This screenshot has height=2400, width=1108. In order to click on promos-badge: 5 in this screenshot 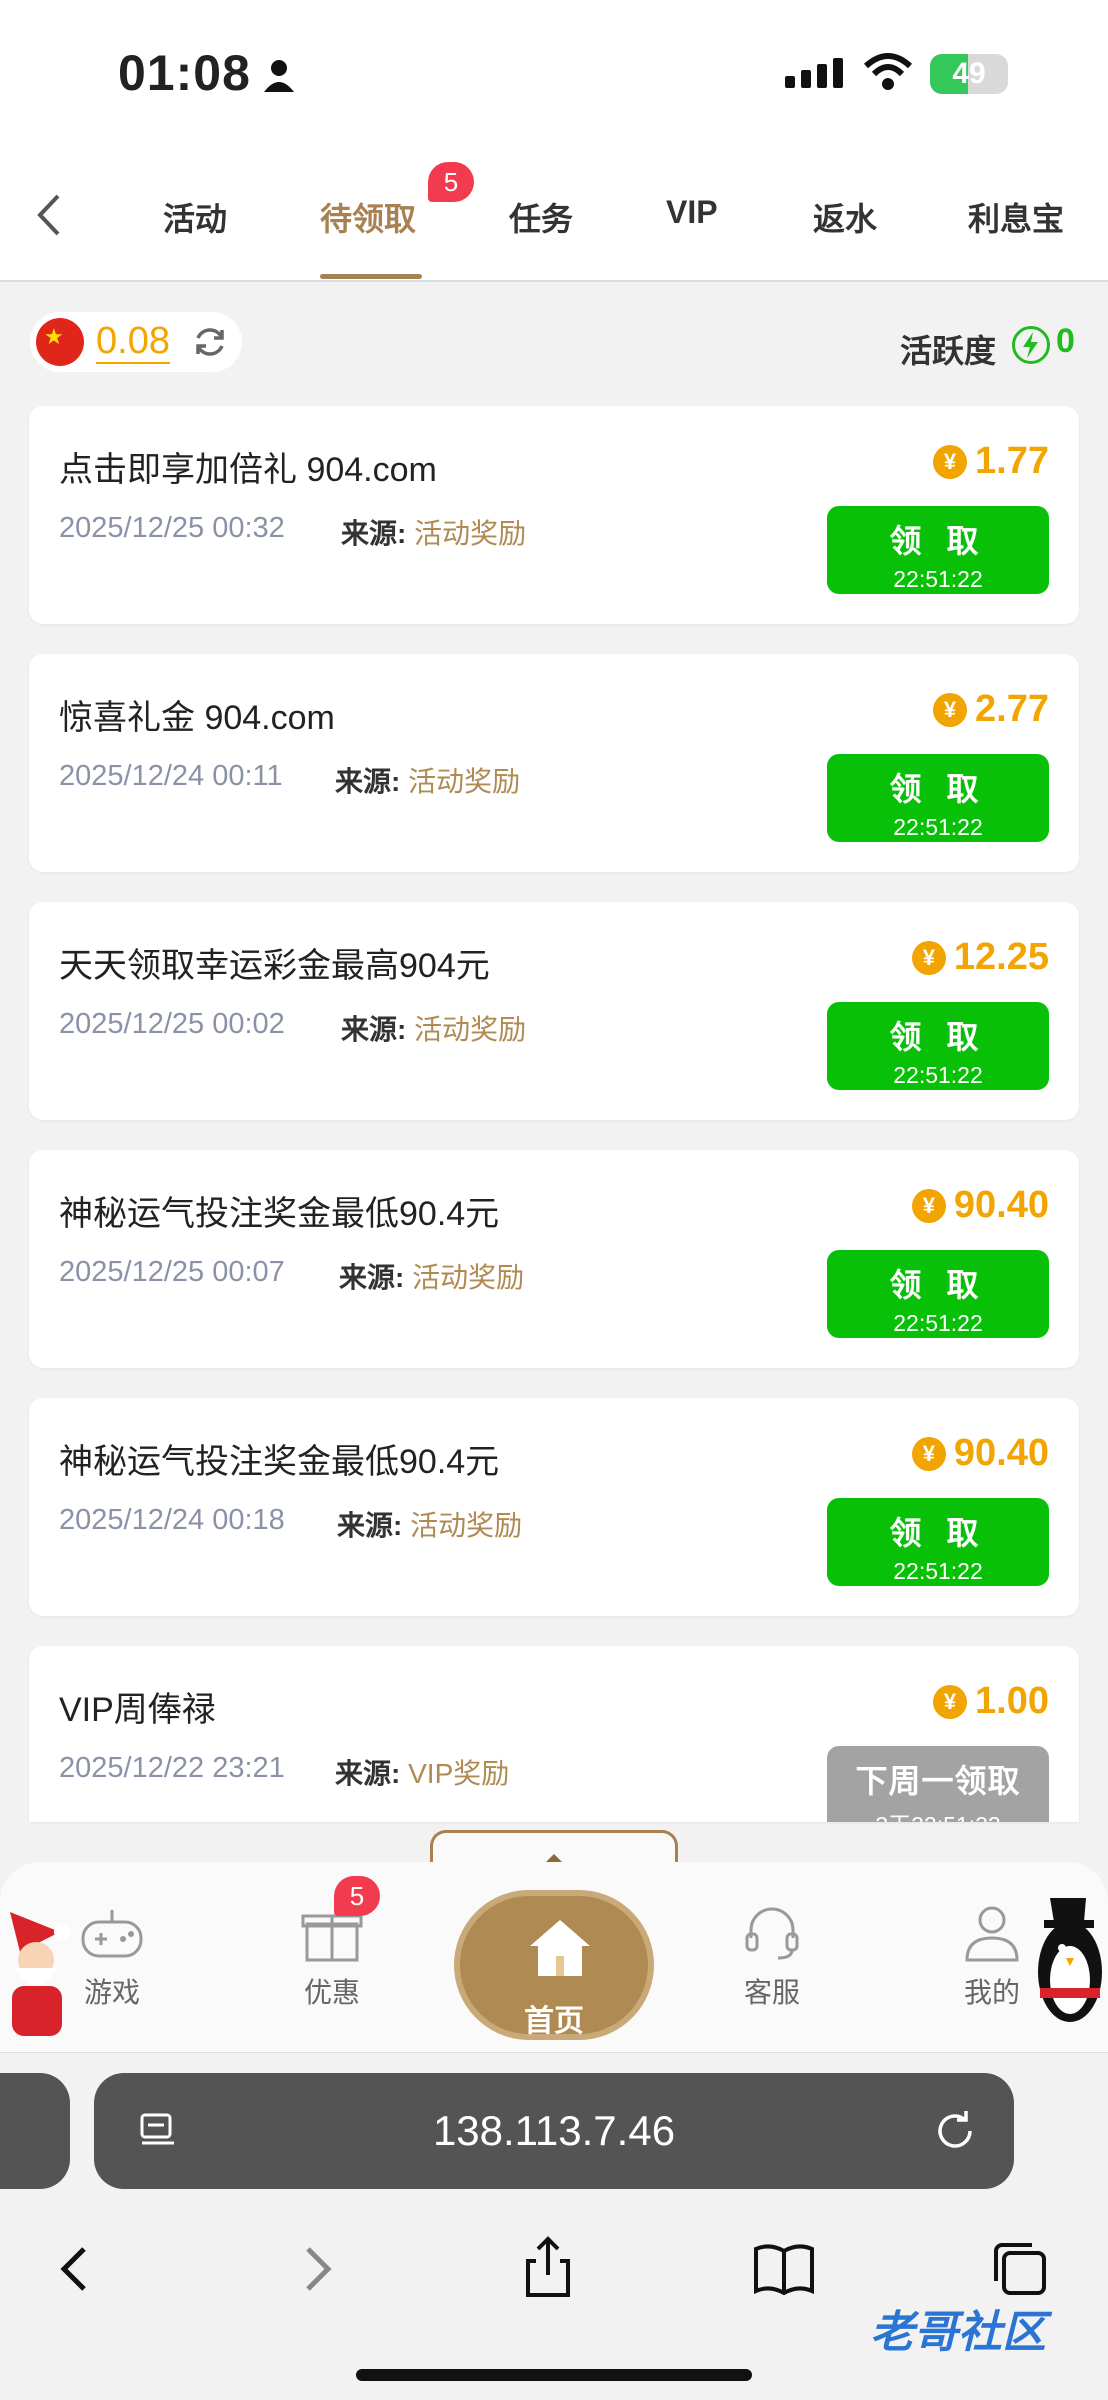, I will do `click(357, 1896)`.